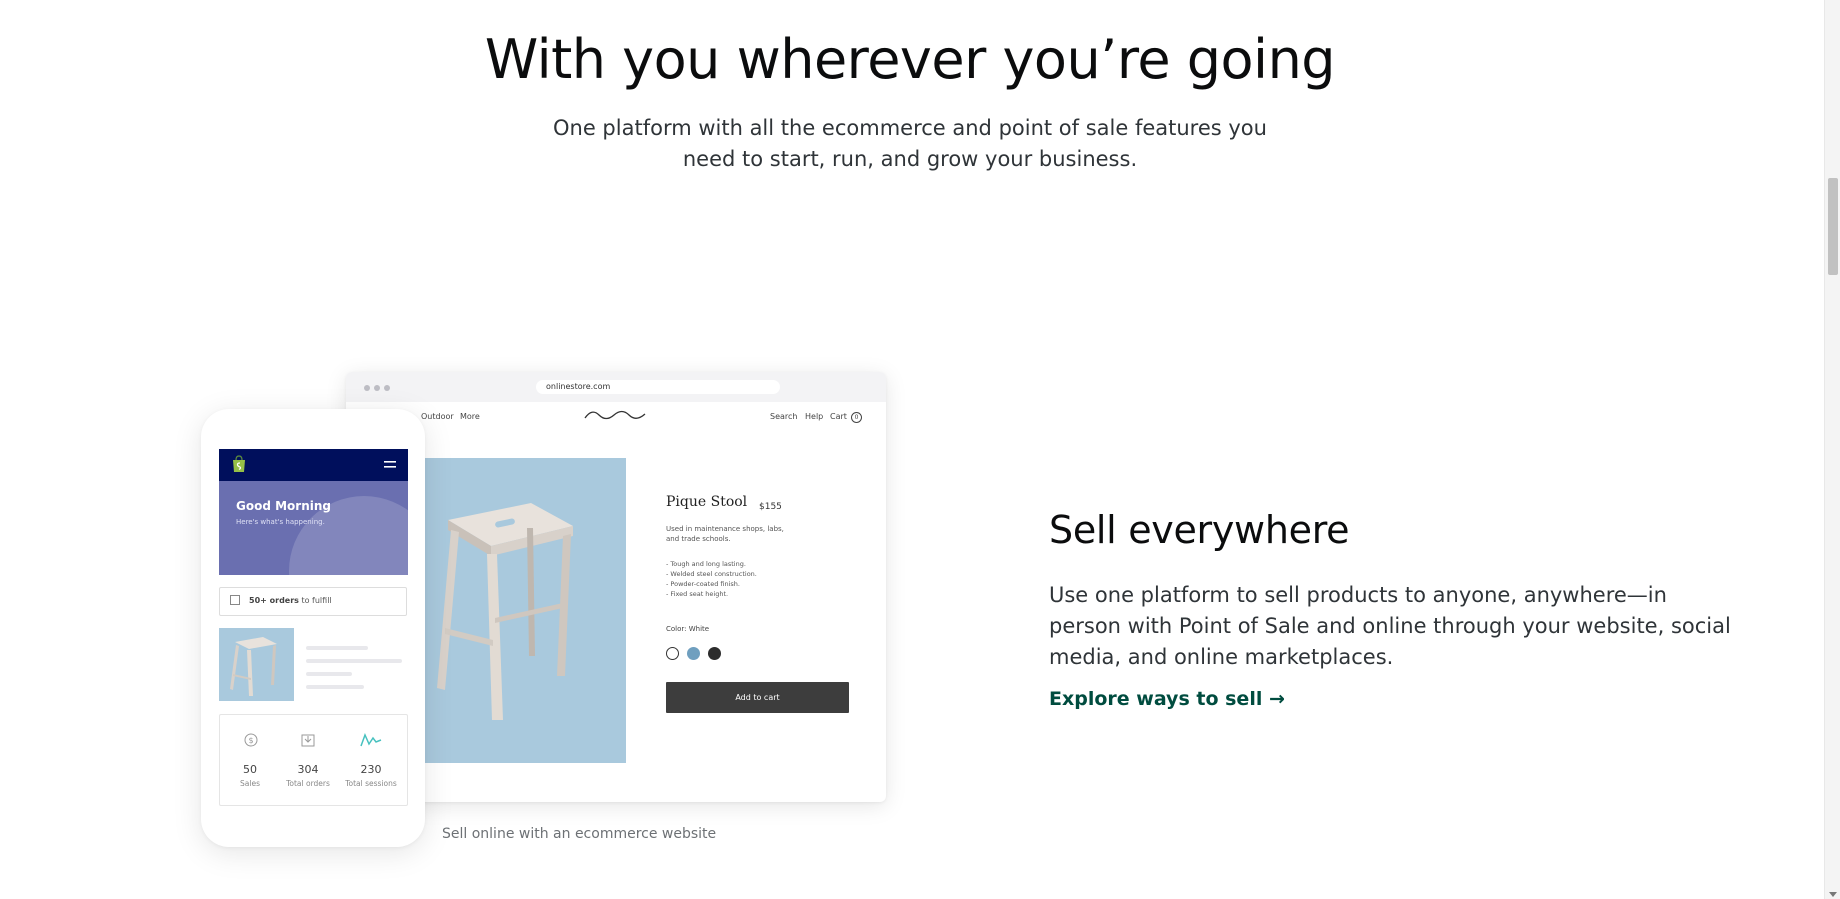 The width and height of the screenshot is (1840, 899). What do you see at coordinates (313, 465) in the screenshot?
I see `phone-app-header` at bounding box center [313, 465].